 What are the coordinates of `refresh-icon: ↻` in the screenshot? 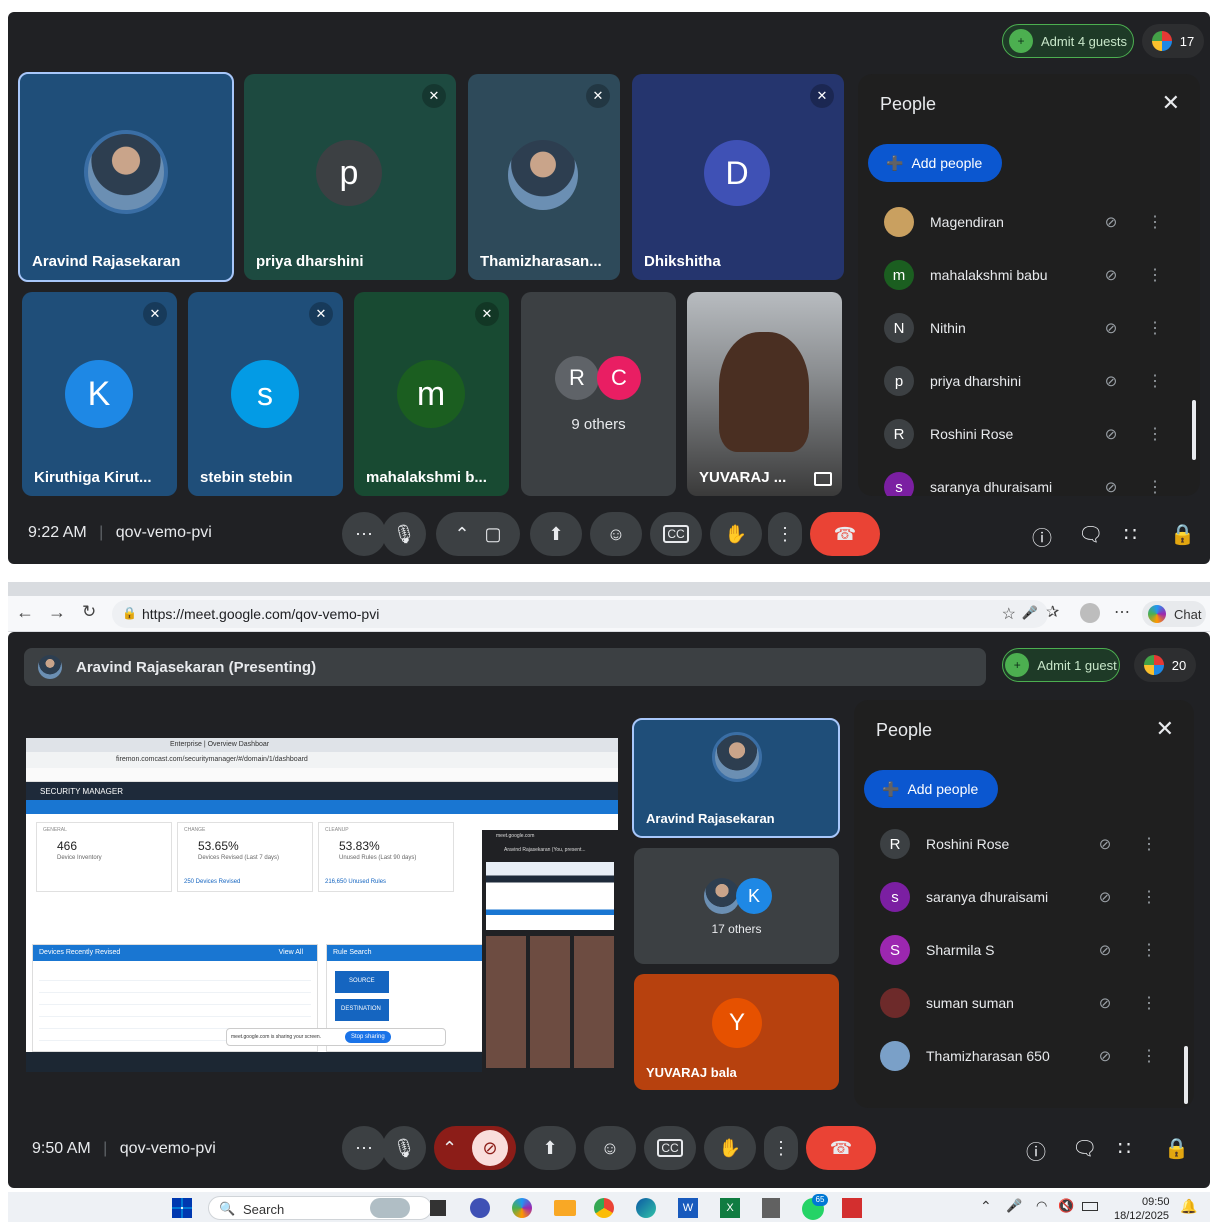 It's located at (89, 612).